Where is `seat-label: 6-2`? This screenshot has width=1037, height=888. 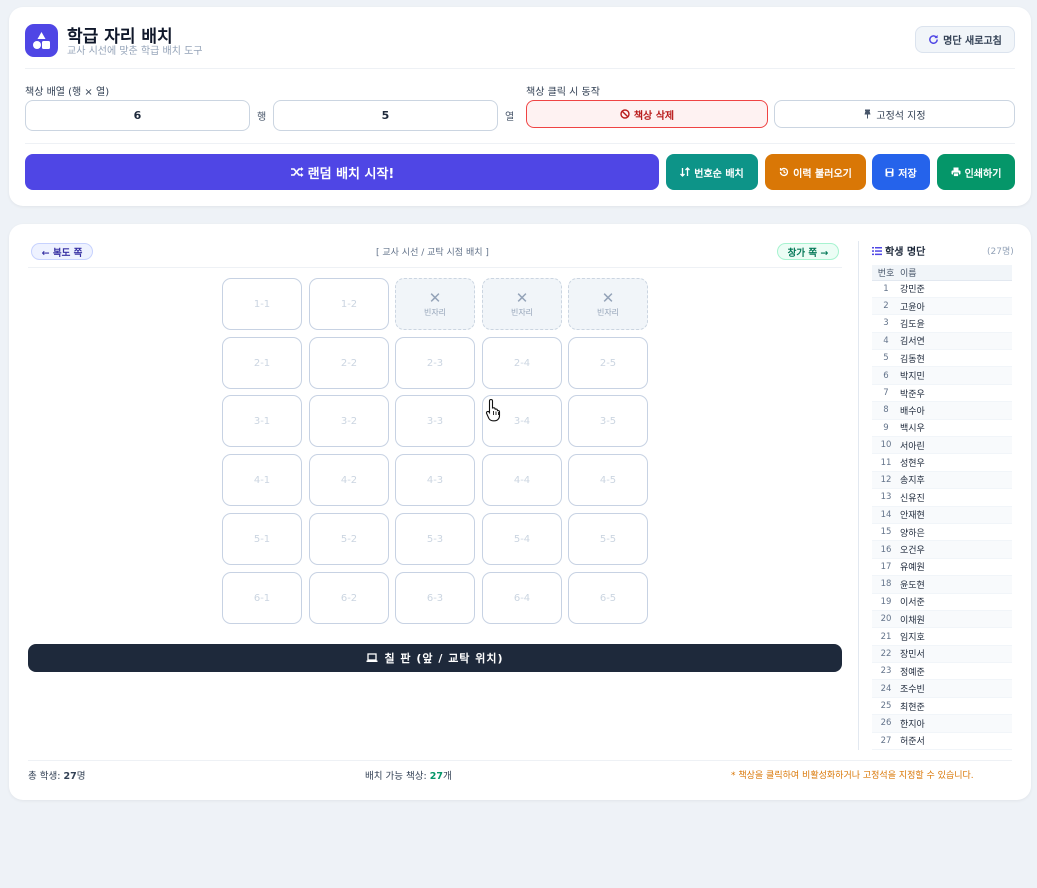 seat-label: 6-2 is located at coordinates (349, 598).